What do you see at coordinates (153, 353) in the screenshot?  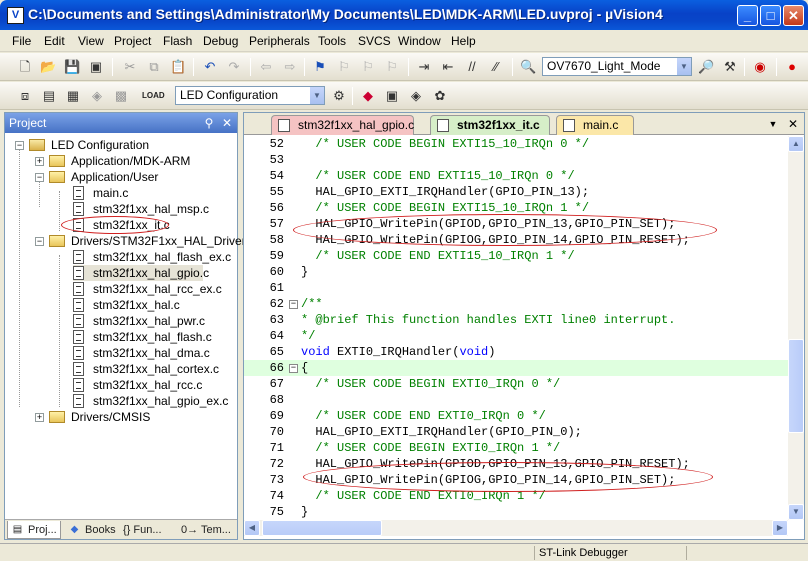 I see `tree-file: stm32f1xx_hal_dma.c` at bounding box center [153, 353].